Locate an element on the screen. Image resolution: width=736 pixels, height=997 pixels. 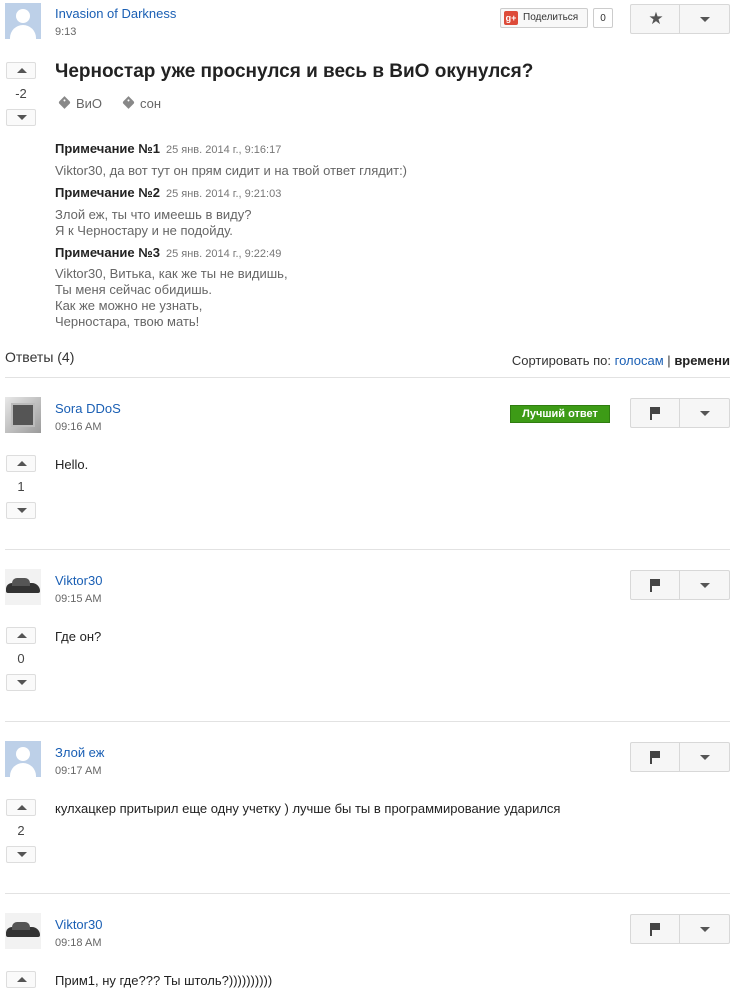
answer-3-author: Злой еж is located at coordinates (79, 752).